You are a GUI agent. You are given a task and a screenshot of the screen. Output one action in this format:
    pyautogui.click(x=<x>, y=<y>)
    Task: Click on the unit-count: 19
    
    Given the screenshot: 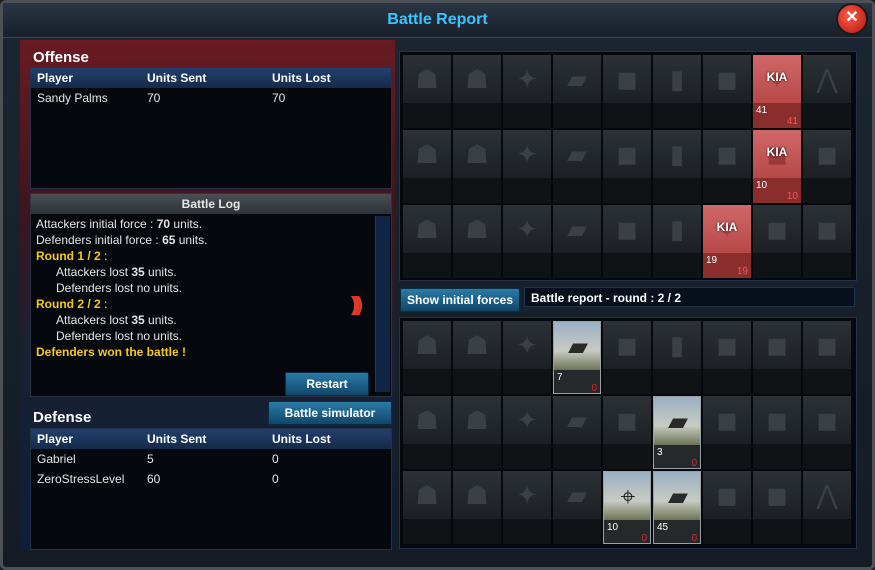 What is the action you would take?
    pyautogui.click(x=712, y=260)
    